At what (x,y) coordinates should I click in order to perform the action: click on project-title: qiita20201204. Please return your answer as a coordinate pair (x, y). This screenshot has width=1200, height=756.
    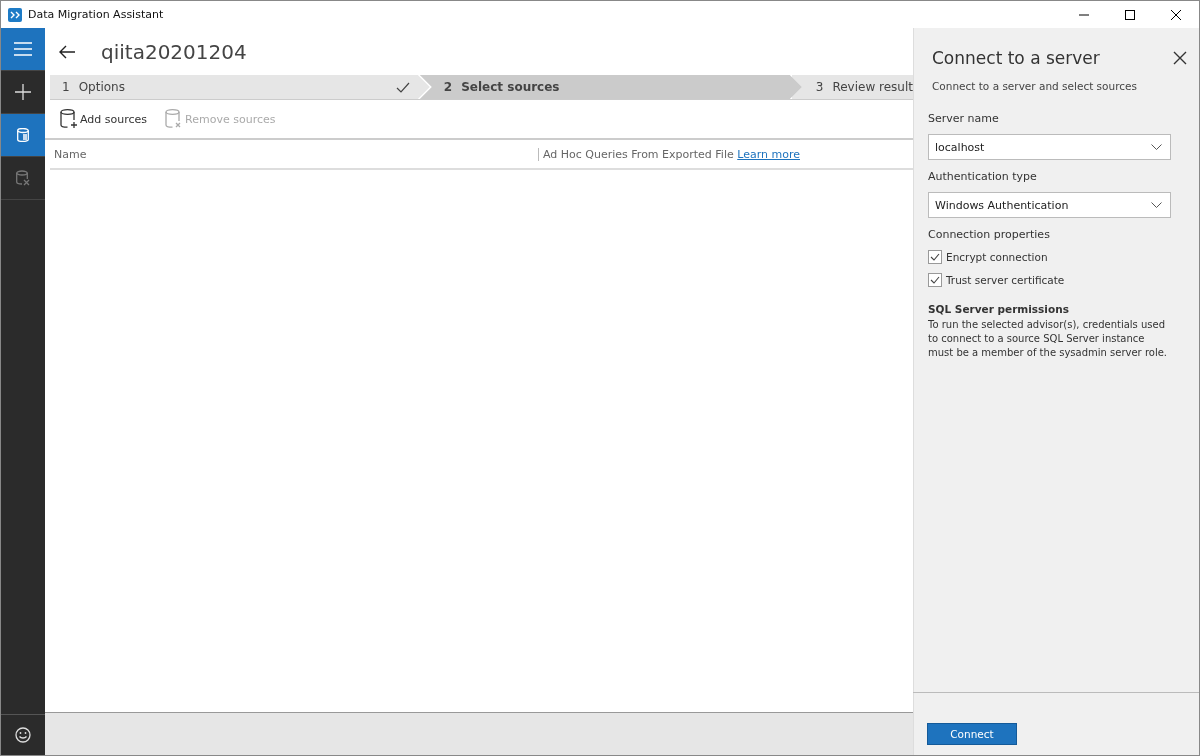
    Looking at the image, I should click on (174, 51).